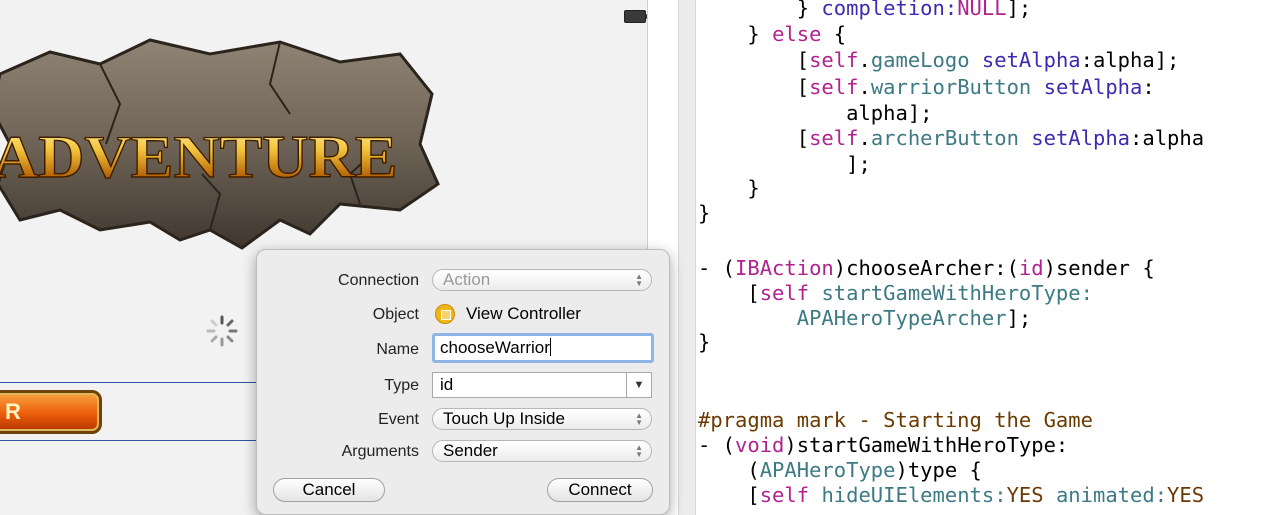 This screenshot has height=515, width=1264. Describe the element at coordinates (951, 138) in the screenshot. I see `code-line: [self.archerButton setAlpha:alpha` at that location.